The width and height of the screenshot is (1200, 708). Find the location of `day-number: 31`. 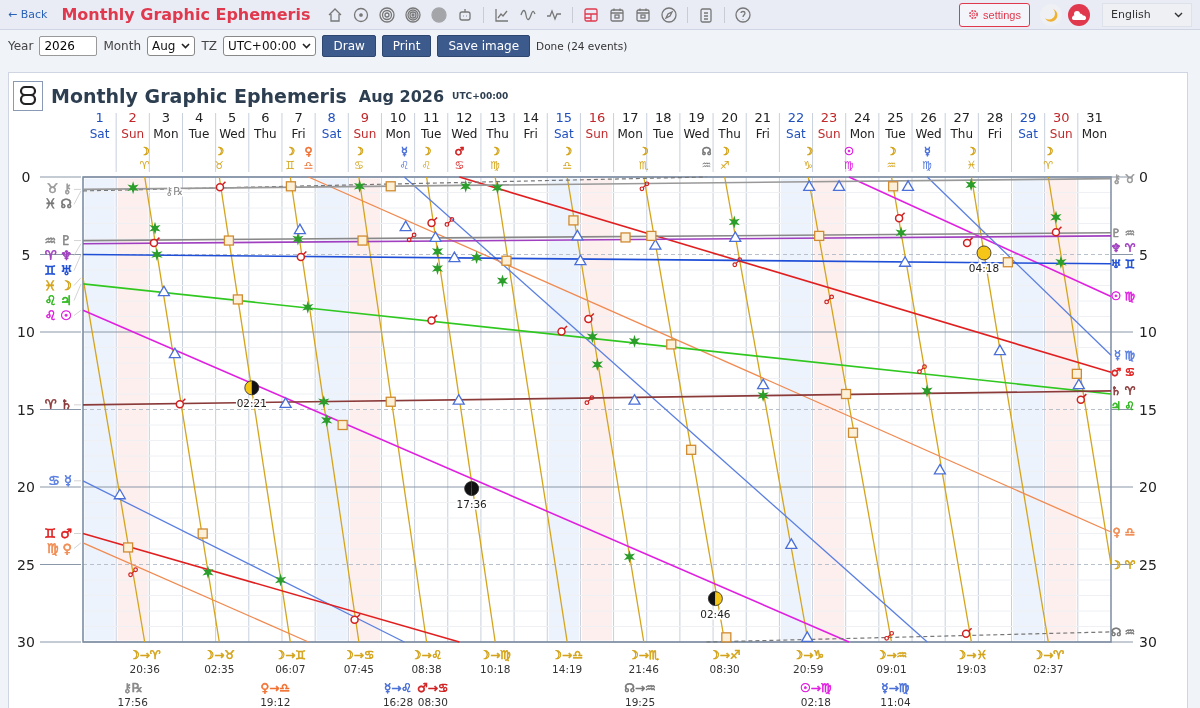

day-number: 31 is located at coordinates (1094, 119).